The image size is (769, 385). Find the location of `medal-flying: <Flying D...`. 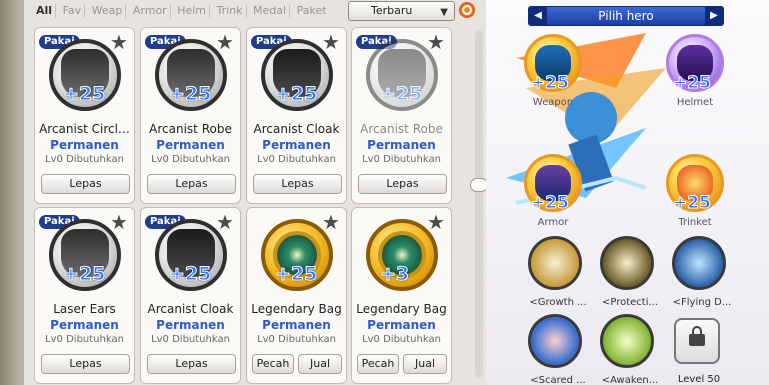

medal-flying: <Flying D... is located at coordinates (701, 272).